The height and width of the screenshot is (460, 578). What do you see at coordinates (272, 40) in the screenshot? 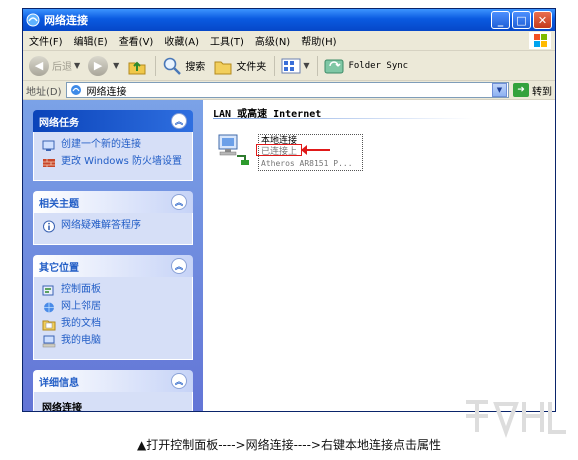
I see `menu-advanced: 高级(N)` at bounding box center [272, 40].